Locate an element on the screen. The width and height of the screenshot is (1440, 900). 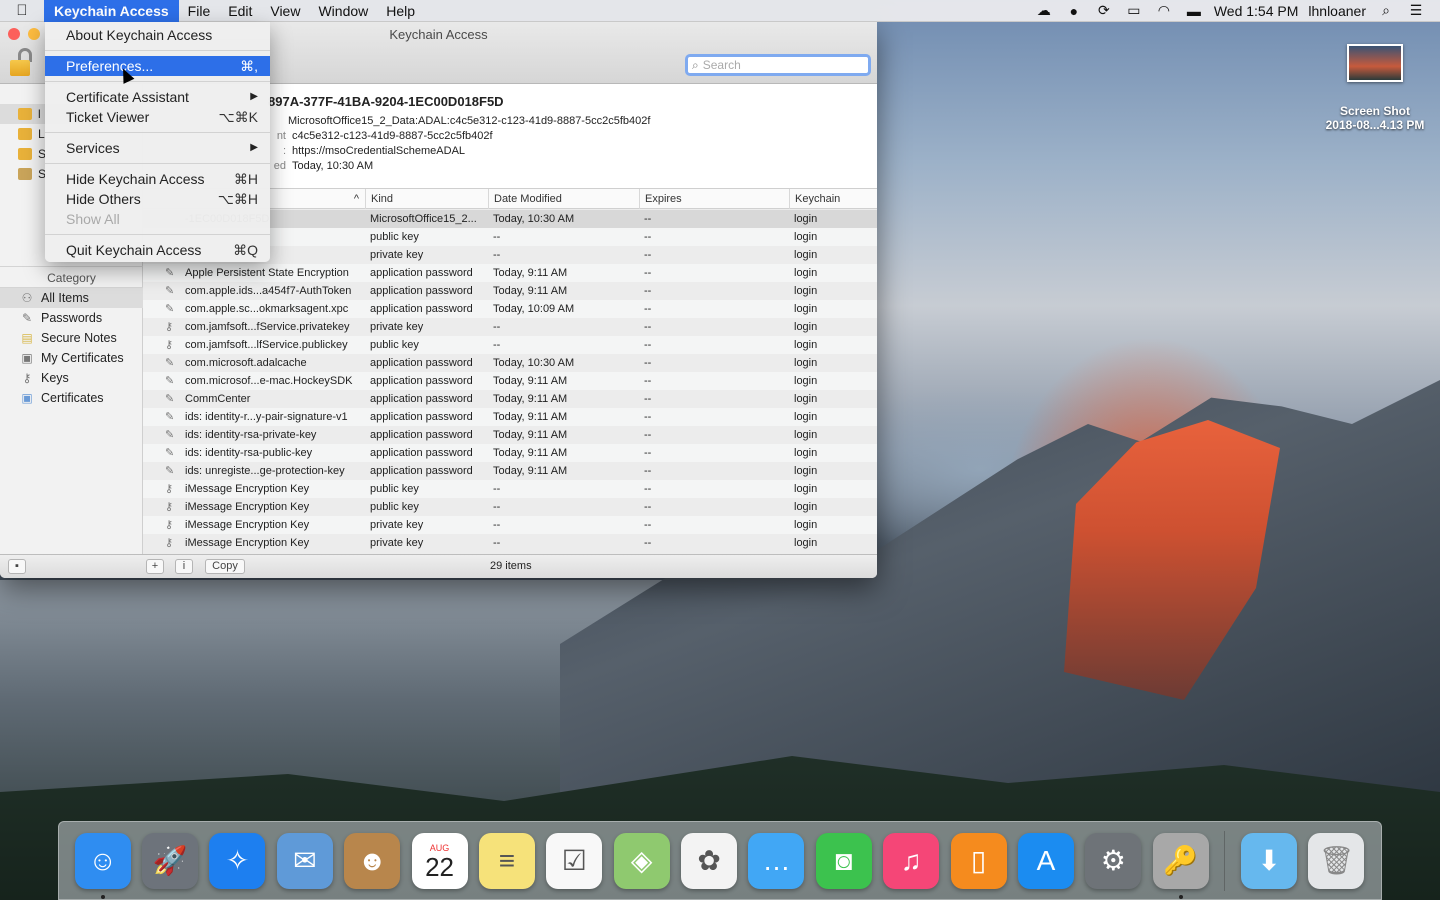
unlock-icon is located at coordinates (22, 62).